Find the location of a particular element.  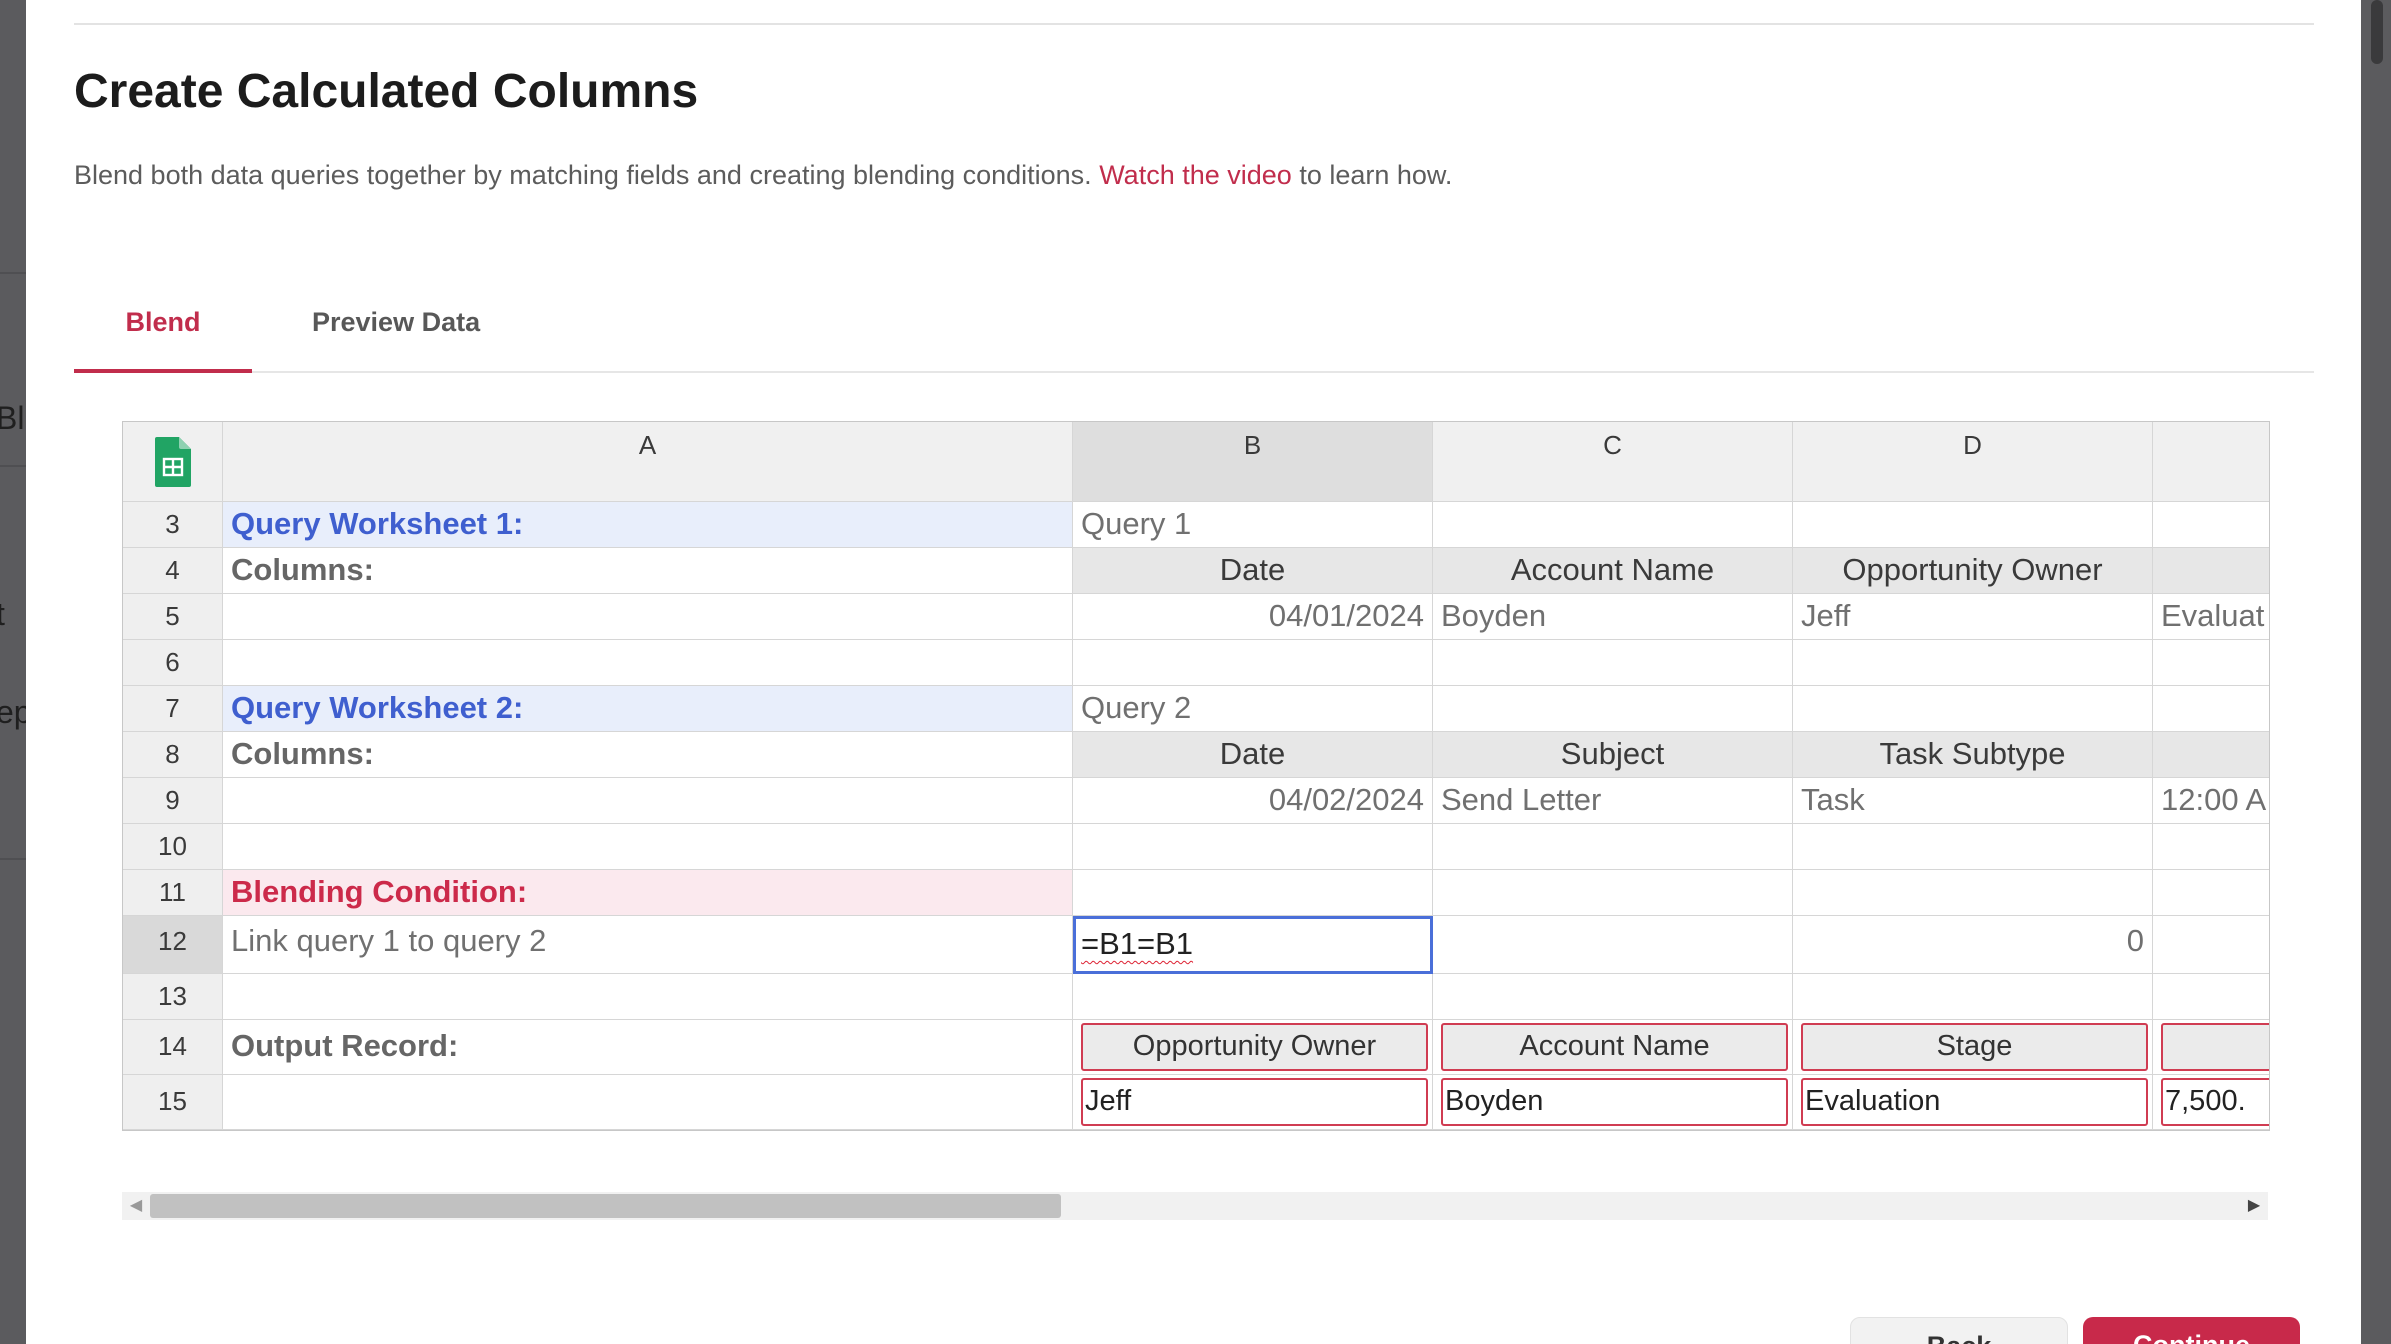

data-value-cell: 12:00 A is located at coordinates (2211, 801).